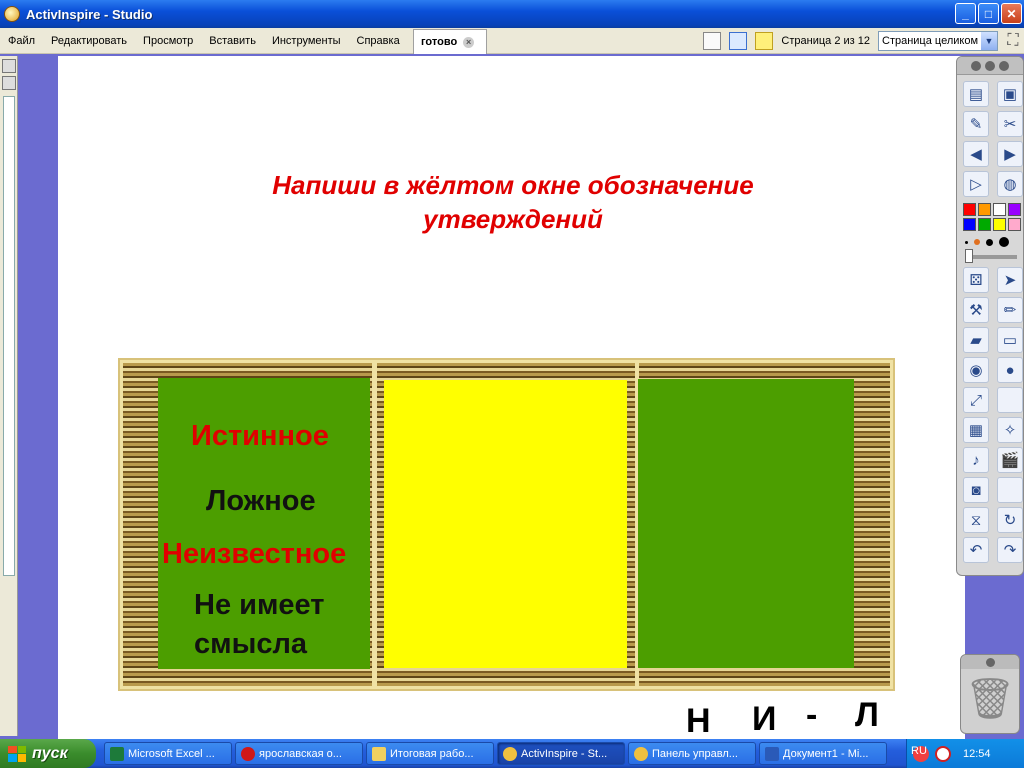 This screenshot has width=1024, height=768. Describe the element at coordinates (1010, 520) in the screenshot. I see `reset-icon: ↻` at that location.